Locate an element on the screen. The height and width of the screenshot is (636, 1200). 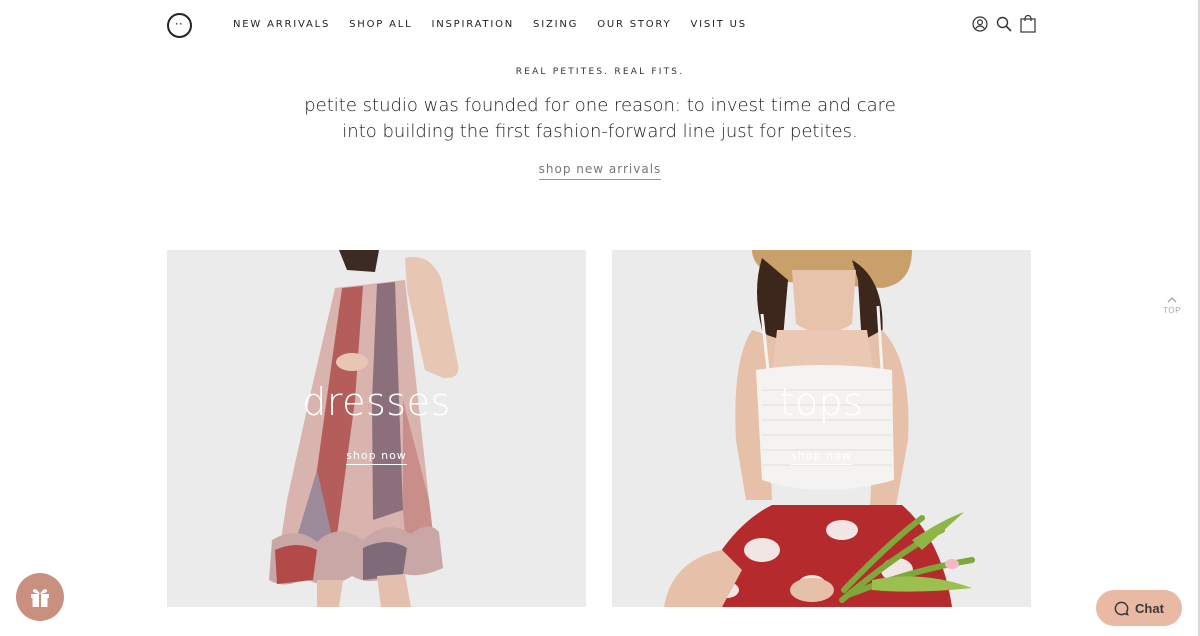
chevron-up-icon is located at coordinates (1172, 301).